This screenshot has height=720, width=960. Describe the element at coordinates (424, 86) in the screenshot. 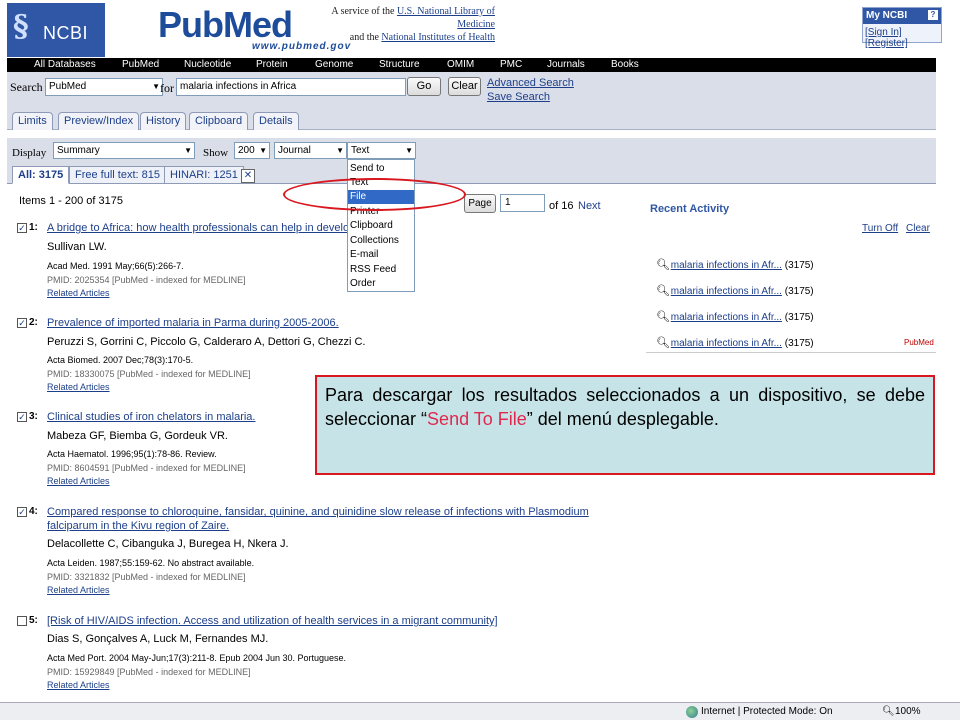

I see `go-button: Go` at that location.